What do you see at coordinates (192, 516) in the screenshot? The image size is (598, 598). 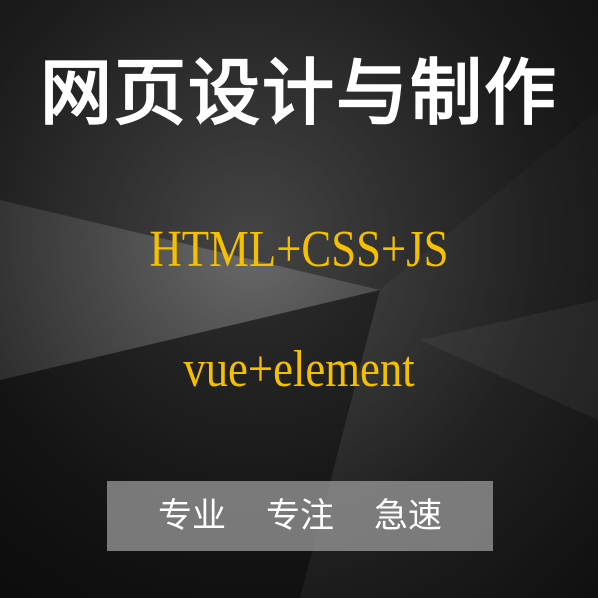 I see `tag-professional: 专业` at bounding box center [192, 516].